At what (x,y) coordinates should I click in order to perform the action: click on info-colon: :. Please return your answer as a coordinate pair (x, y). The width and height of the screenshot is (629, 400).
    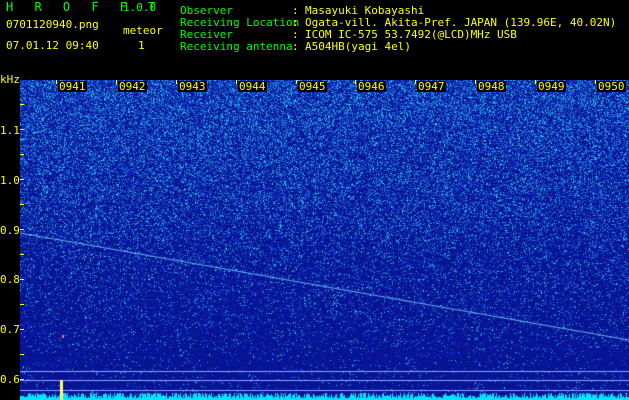
    Looking at the image, I should click on (295, 46).